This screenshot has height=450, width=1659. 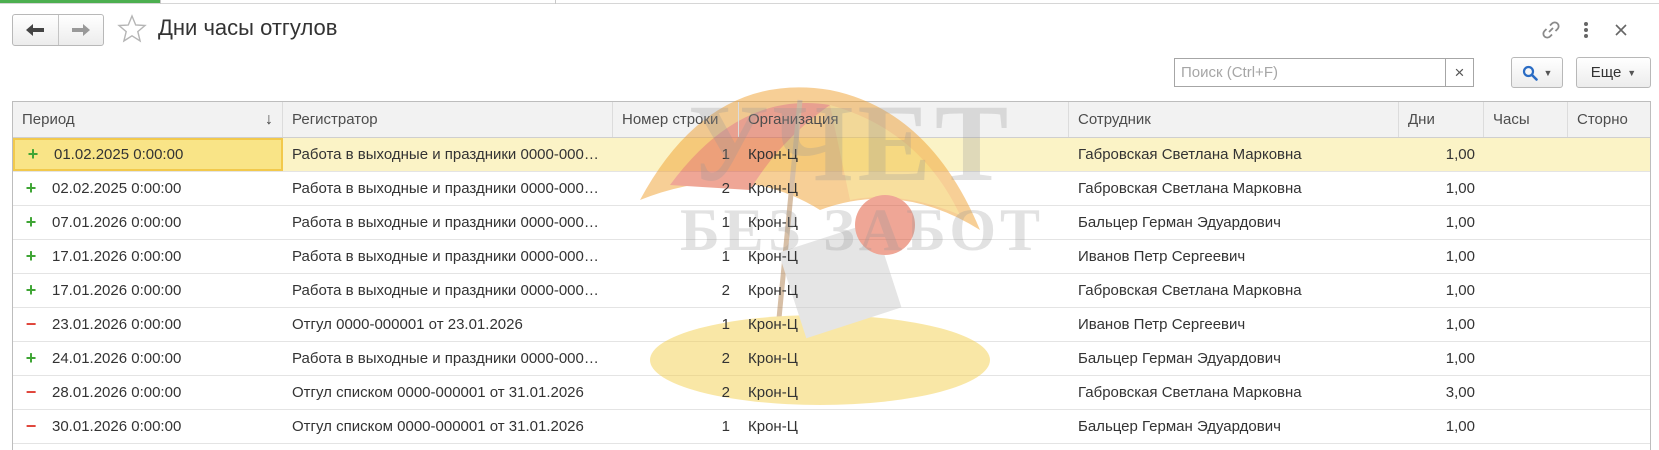 What do you see at coordinates (80, 30) in the screenshot?
I see `forward-button` at bounding box center [80, 30].